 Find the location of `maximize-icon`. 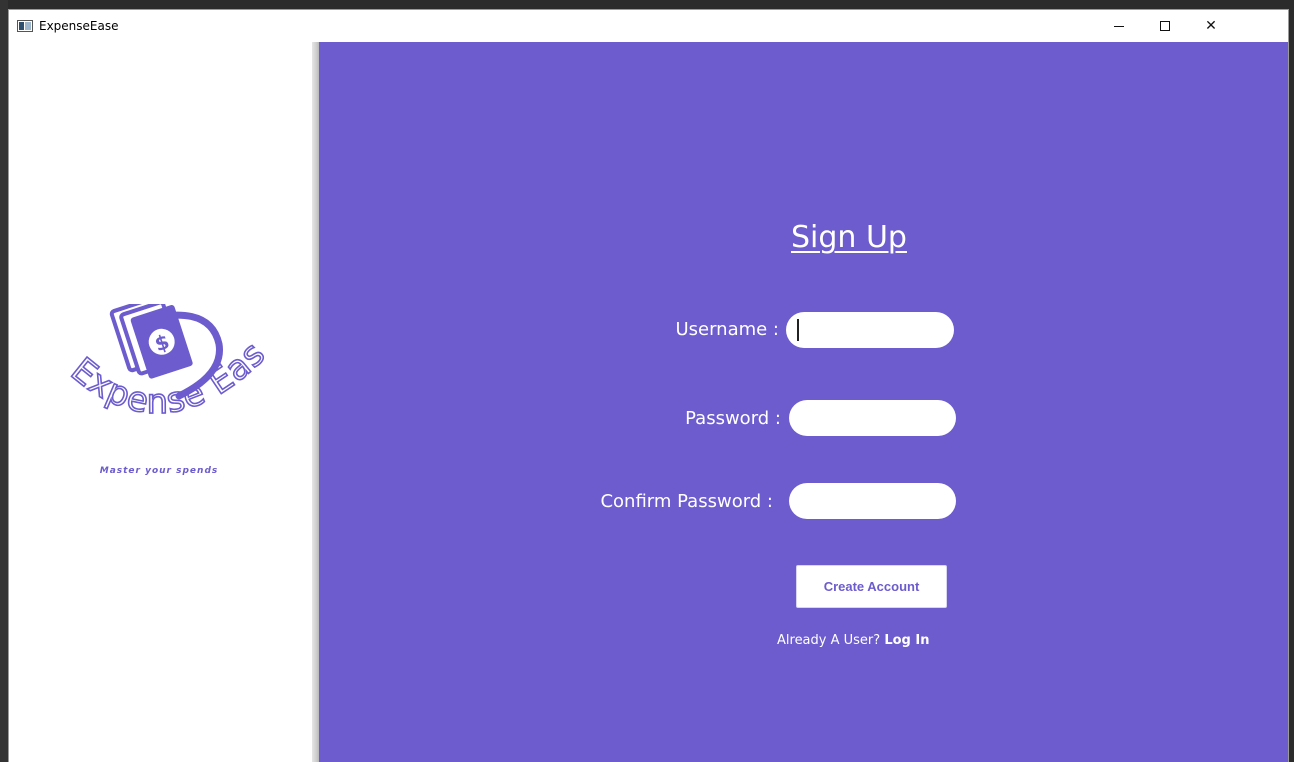

maximize-icon is located at coordinates (1165, 26).